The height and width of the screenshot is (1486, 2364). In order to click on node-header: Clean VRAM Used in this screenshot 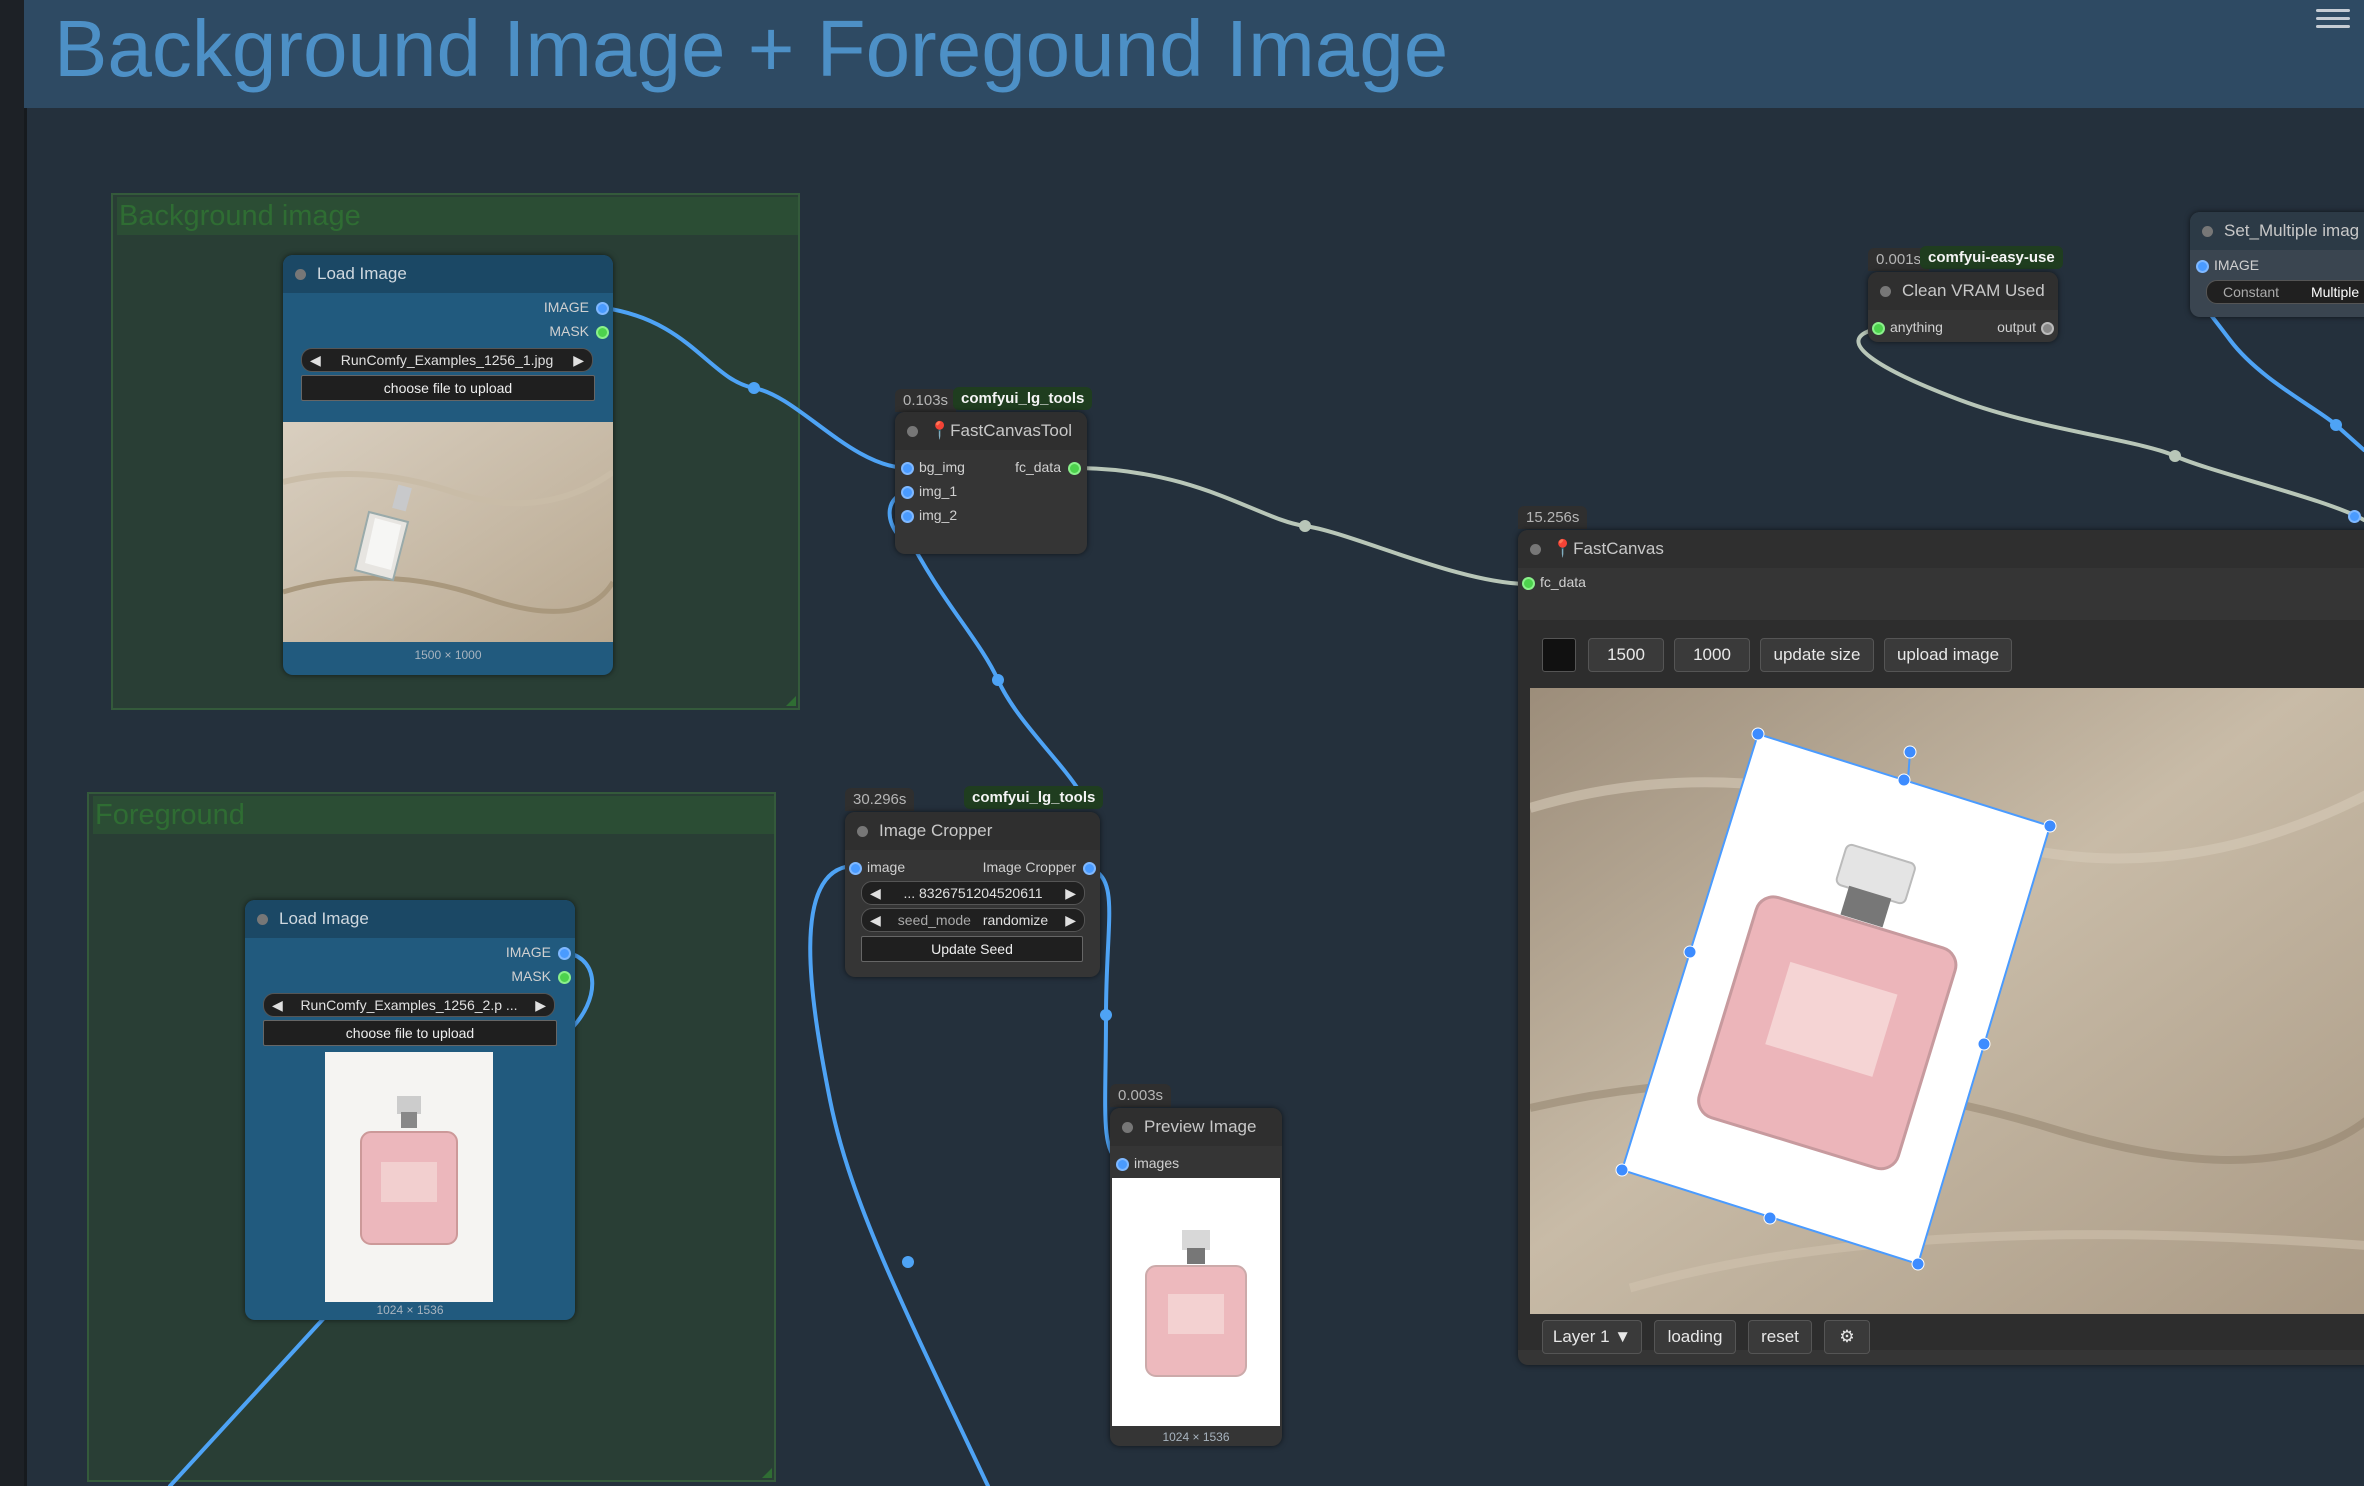, I will do `click(1963, 291)`.